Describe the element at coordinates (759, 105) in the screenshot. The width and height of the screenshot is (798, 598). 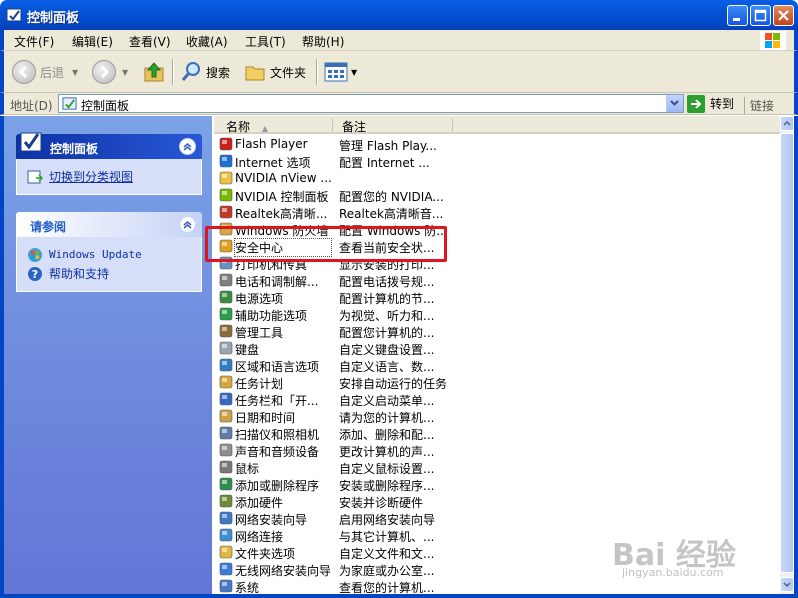
I see `links-button: 链接` at that location.